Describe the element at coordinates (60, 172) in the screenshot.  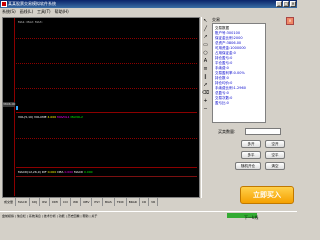
I see `dea-label: DEA` at that location.